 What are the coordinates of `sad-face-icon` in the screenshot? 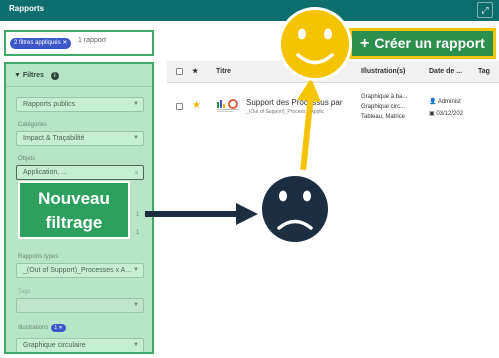 It's located at (295, 209).